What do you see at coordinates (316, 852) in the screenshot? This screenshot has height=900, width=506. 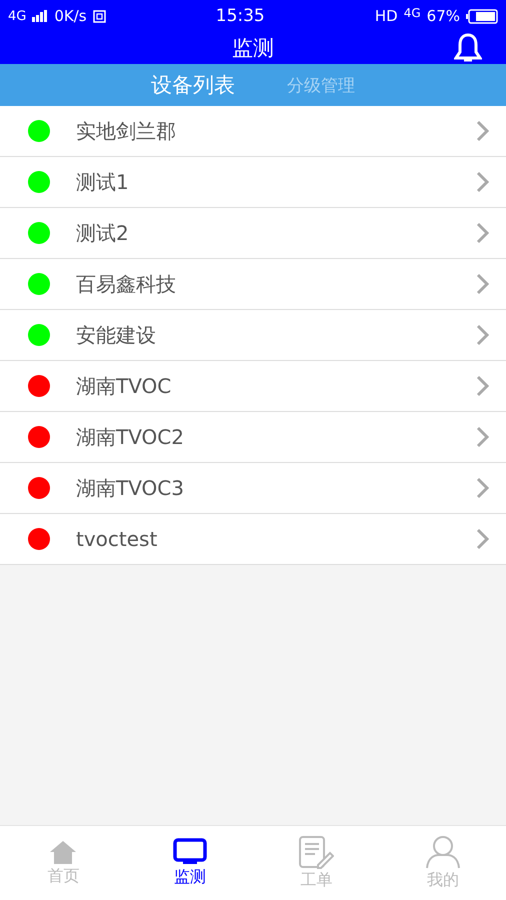 I see `document-pen-icon` at bounding box center [316, 852].